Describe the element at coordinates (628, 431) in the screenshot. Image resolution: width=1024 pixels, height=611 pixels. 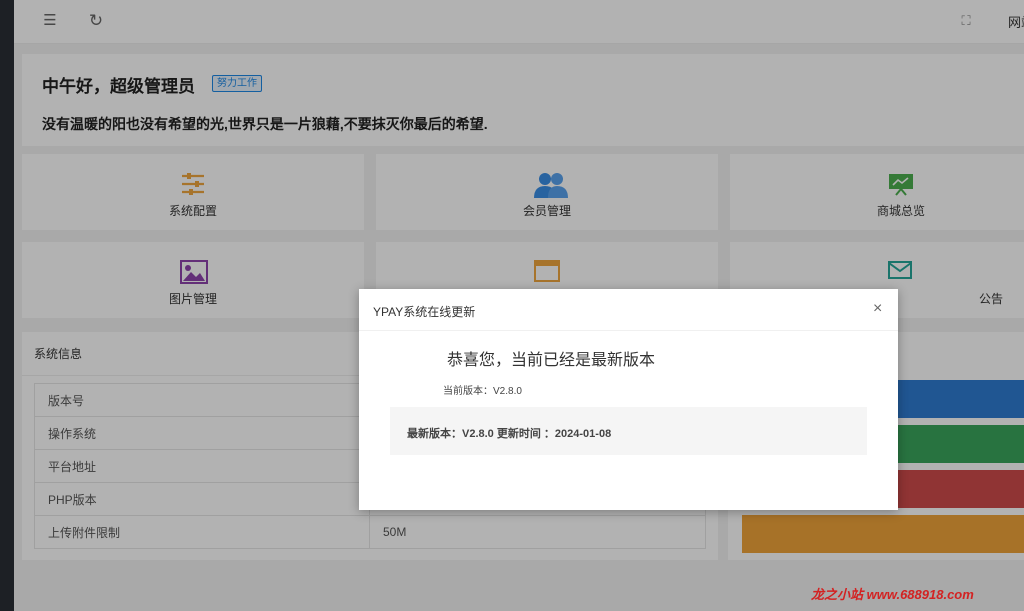
I see `latest-version-box: 最新版本：V2.8.0 更新时间 ：2024-01-08` at that location.